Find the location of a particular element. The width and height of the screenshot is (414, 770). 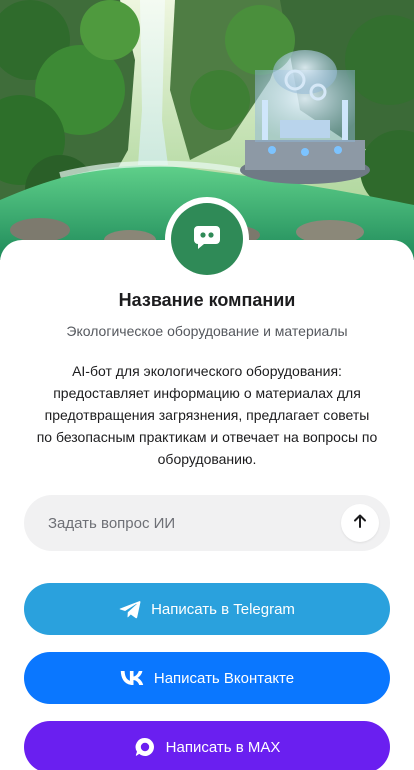

avatar is located at coordinates (207, 239).